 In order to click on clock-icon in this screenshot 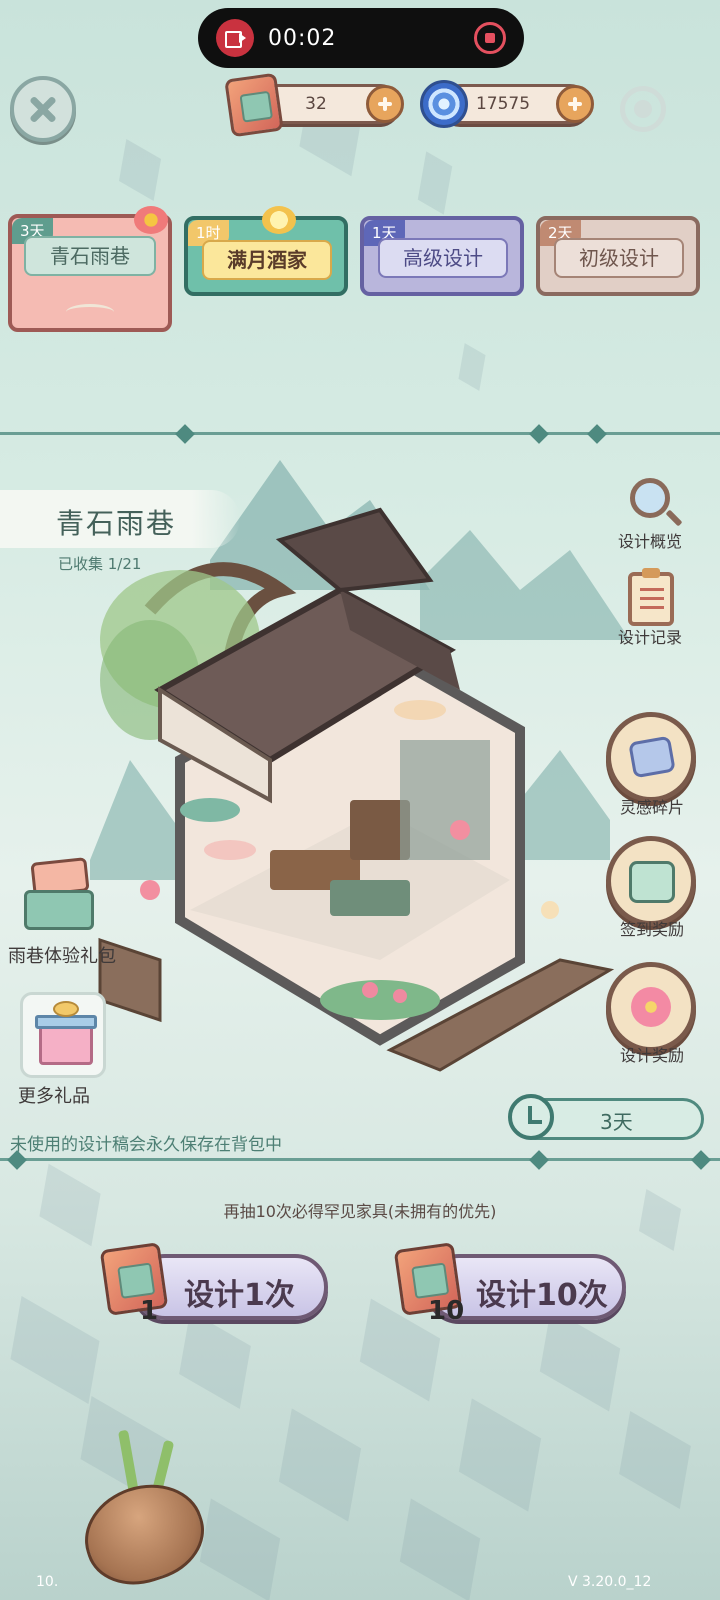, I will do `click(531, 1117)`.